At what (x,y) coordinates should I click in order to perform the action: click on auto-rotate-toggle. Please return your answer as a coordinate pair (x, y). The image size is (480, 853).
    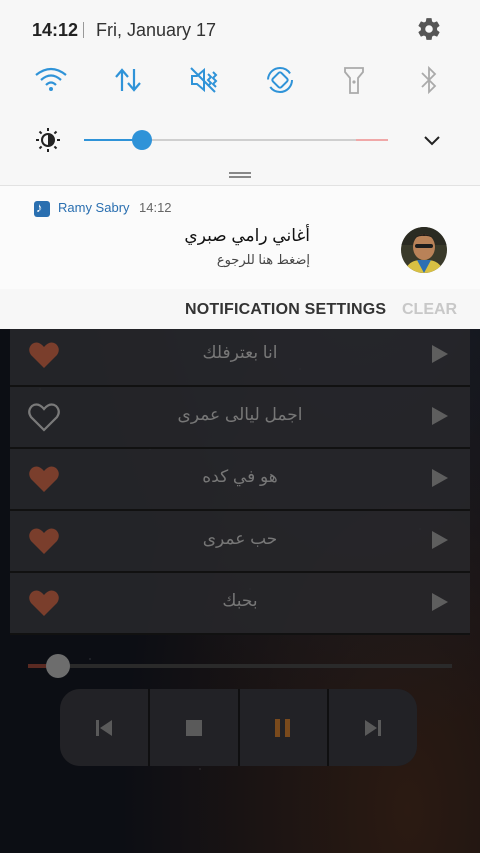
    Looking at the image, I should click on (280, 80).